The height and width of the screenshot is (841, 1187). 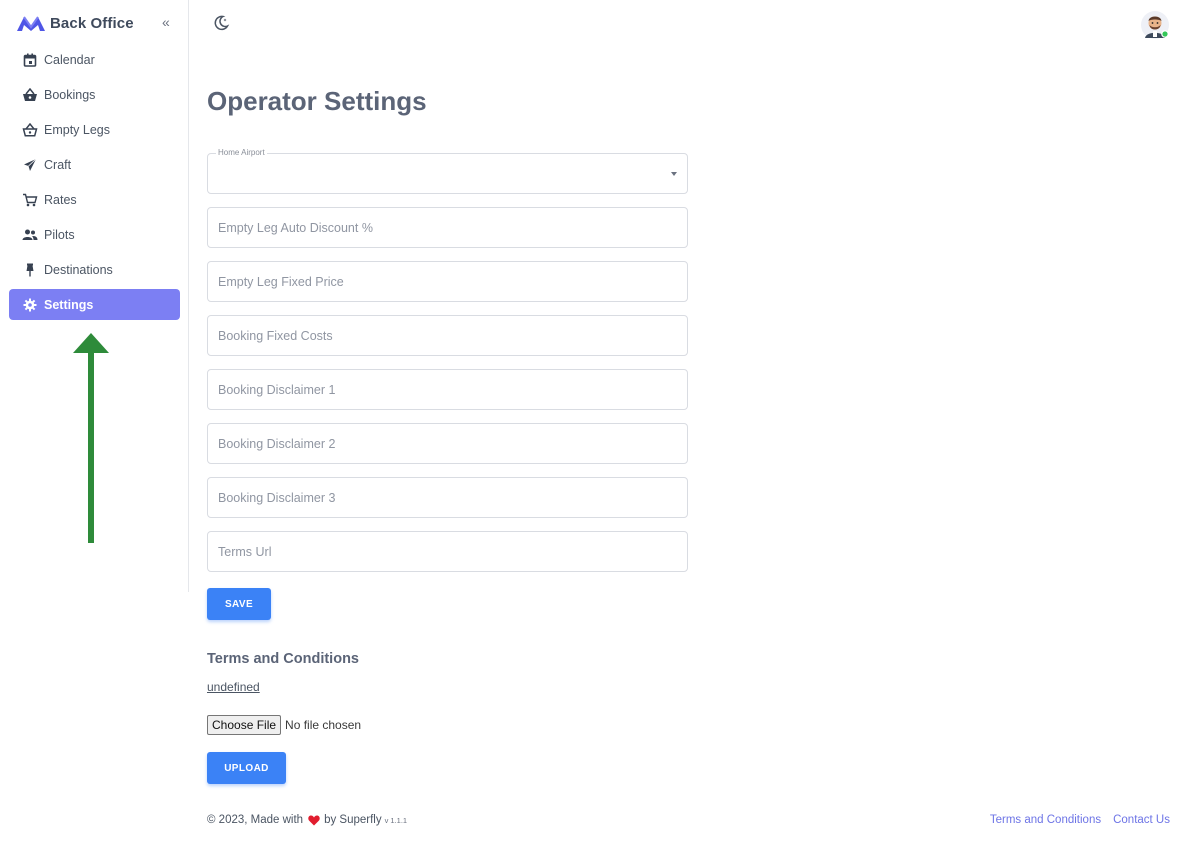 What do you see at coordinates (233, 687) in the screenshot?
I see `terms-document-link: undefined` at bounding box center [233, 687].